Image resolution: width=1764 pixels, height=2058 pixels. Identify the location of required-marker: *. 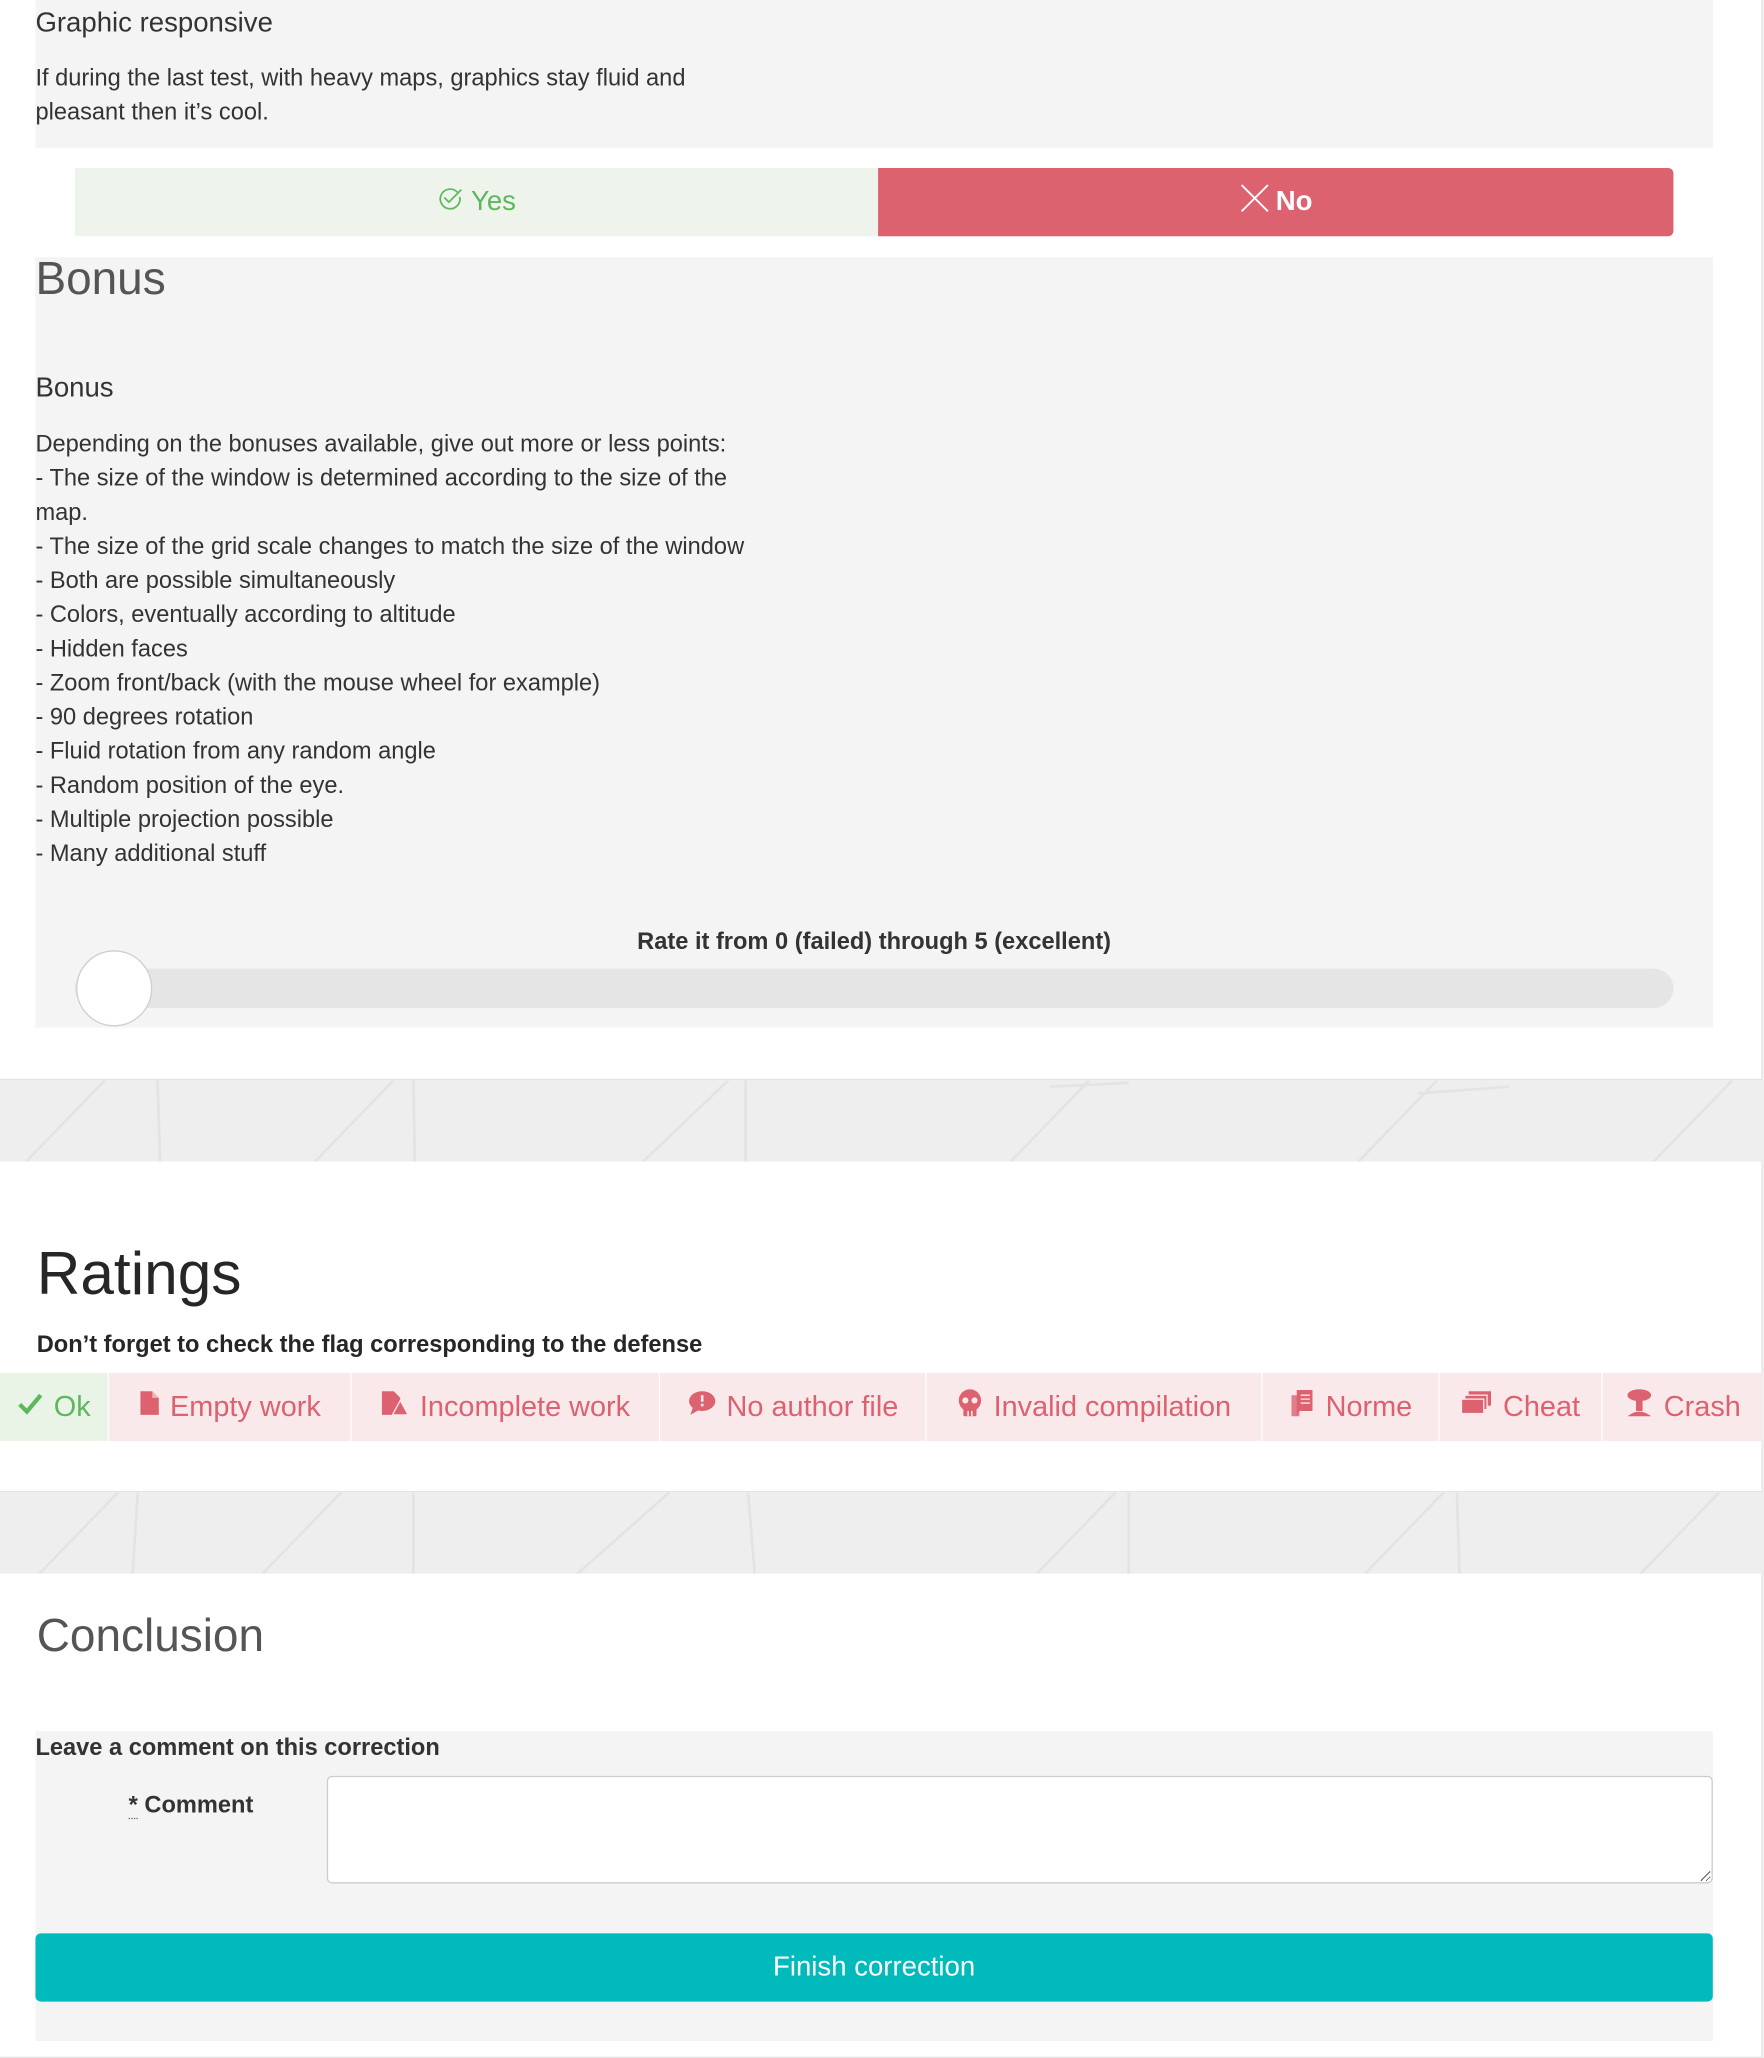
(133, 1805).